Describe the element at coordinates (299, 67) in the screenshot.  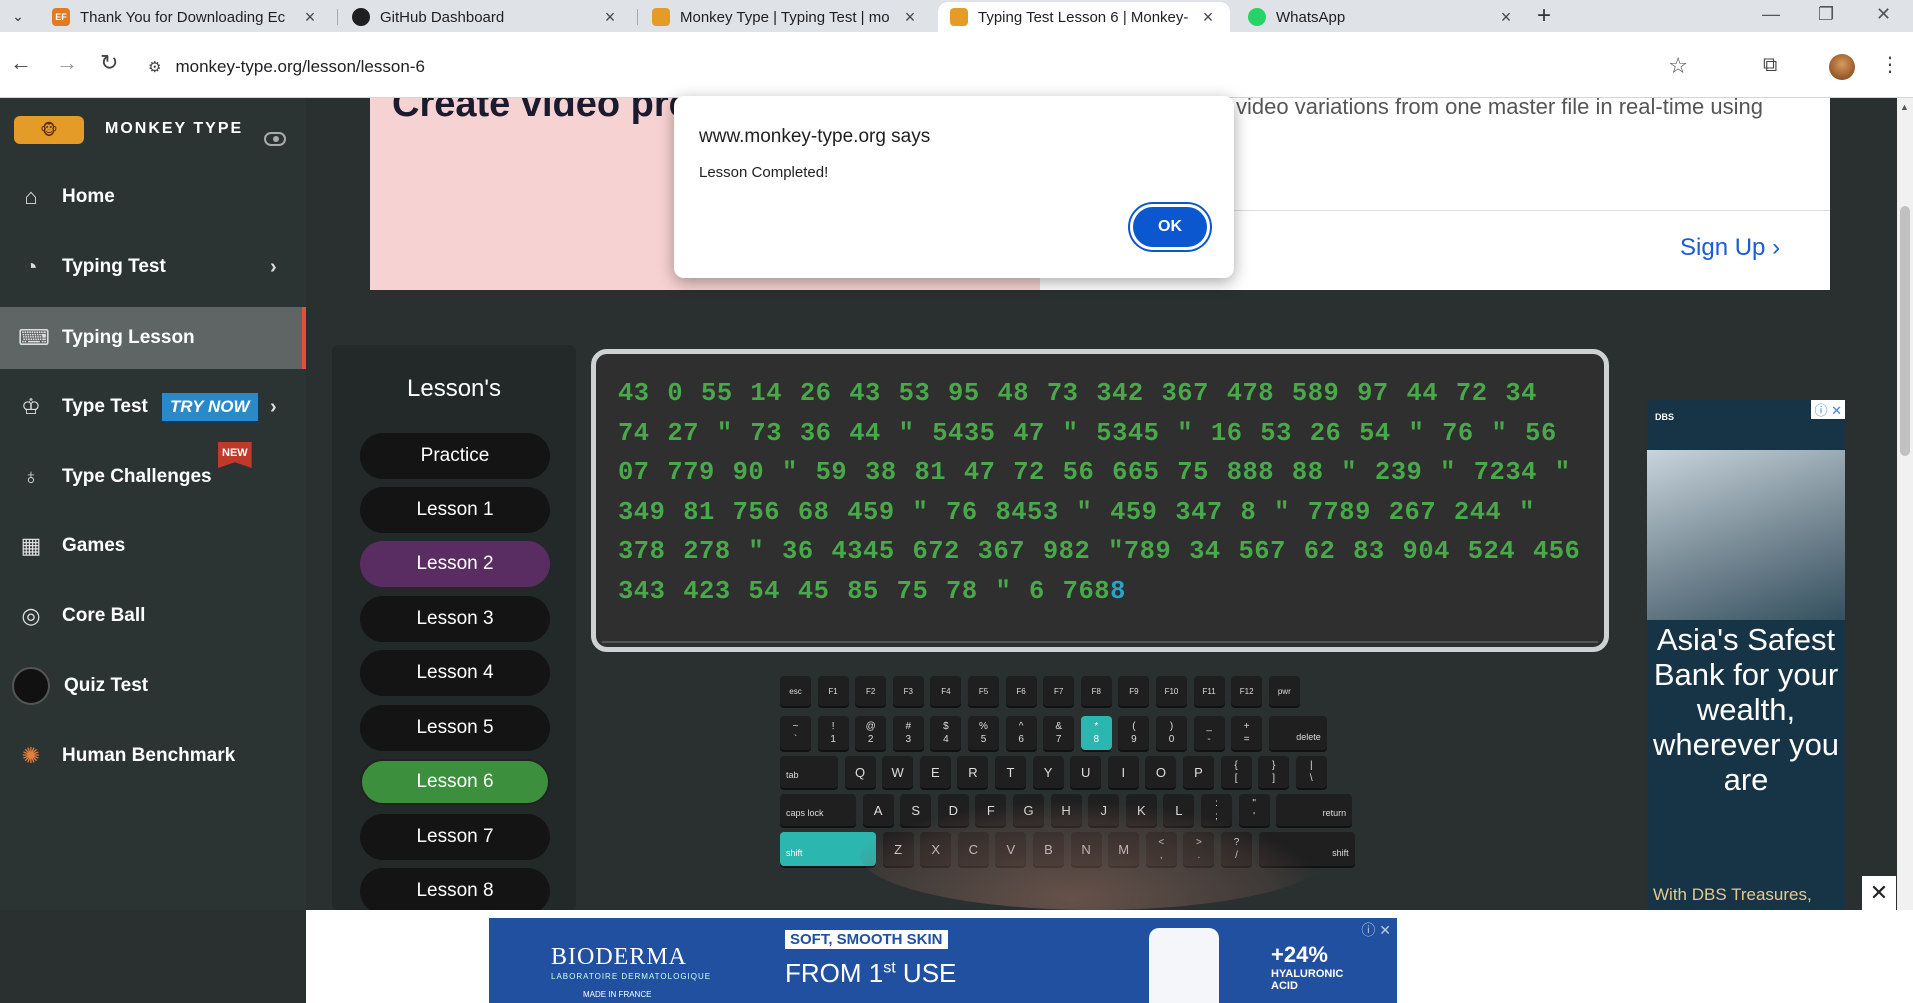
I see `url-text: monkey-type.org/lesson/lesson-6` at that location.